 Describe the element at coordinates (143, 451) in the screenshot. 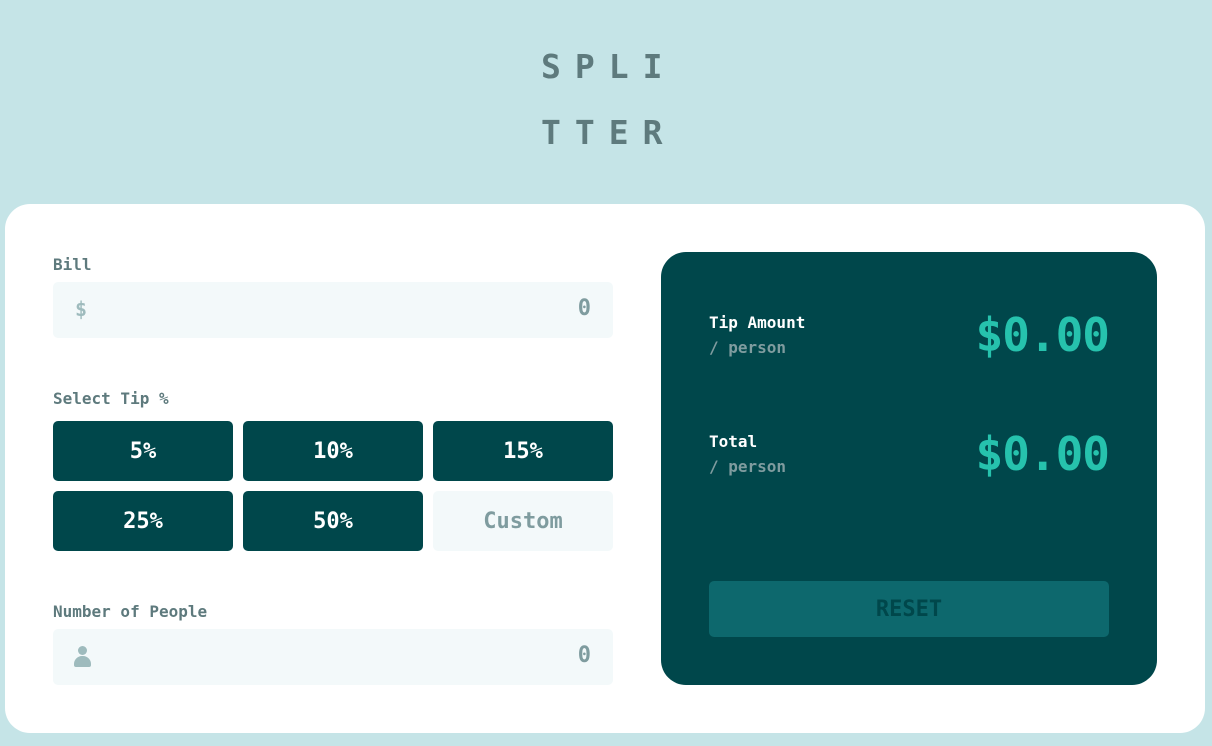

I see `tip-button-5: 5%` at that location.